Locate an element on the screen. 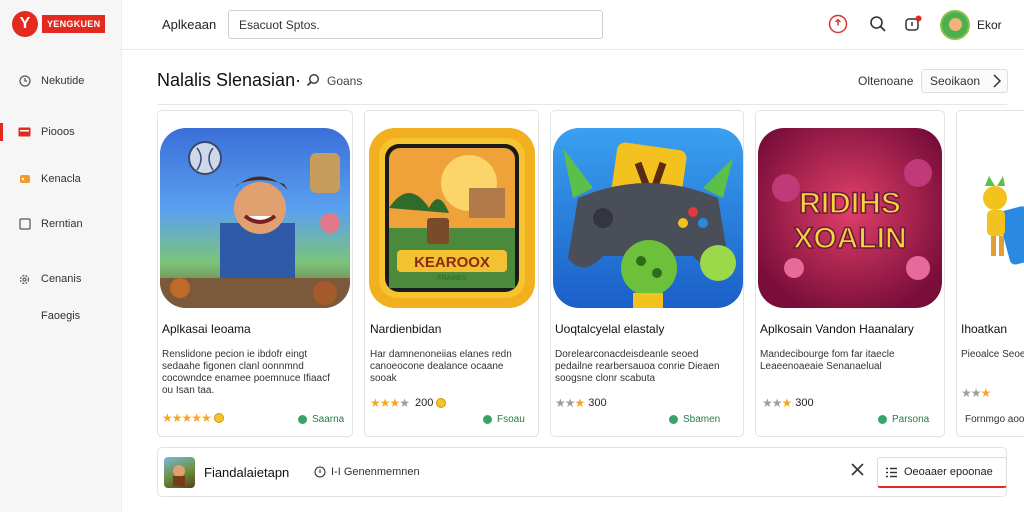 This screenshot has height=512, width=1024. app-rating: ★★★★ 200 is located at coordinates (408, 403).